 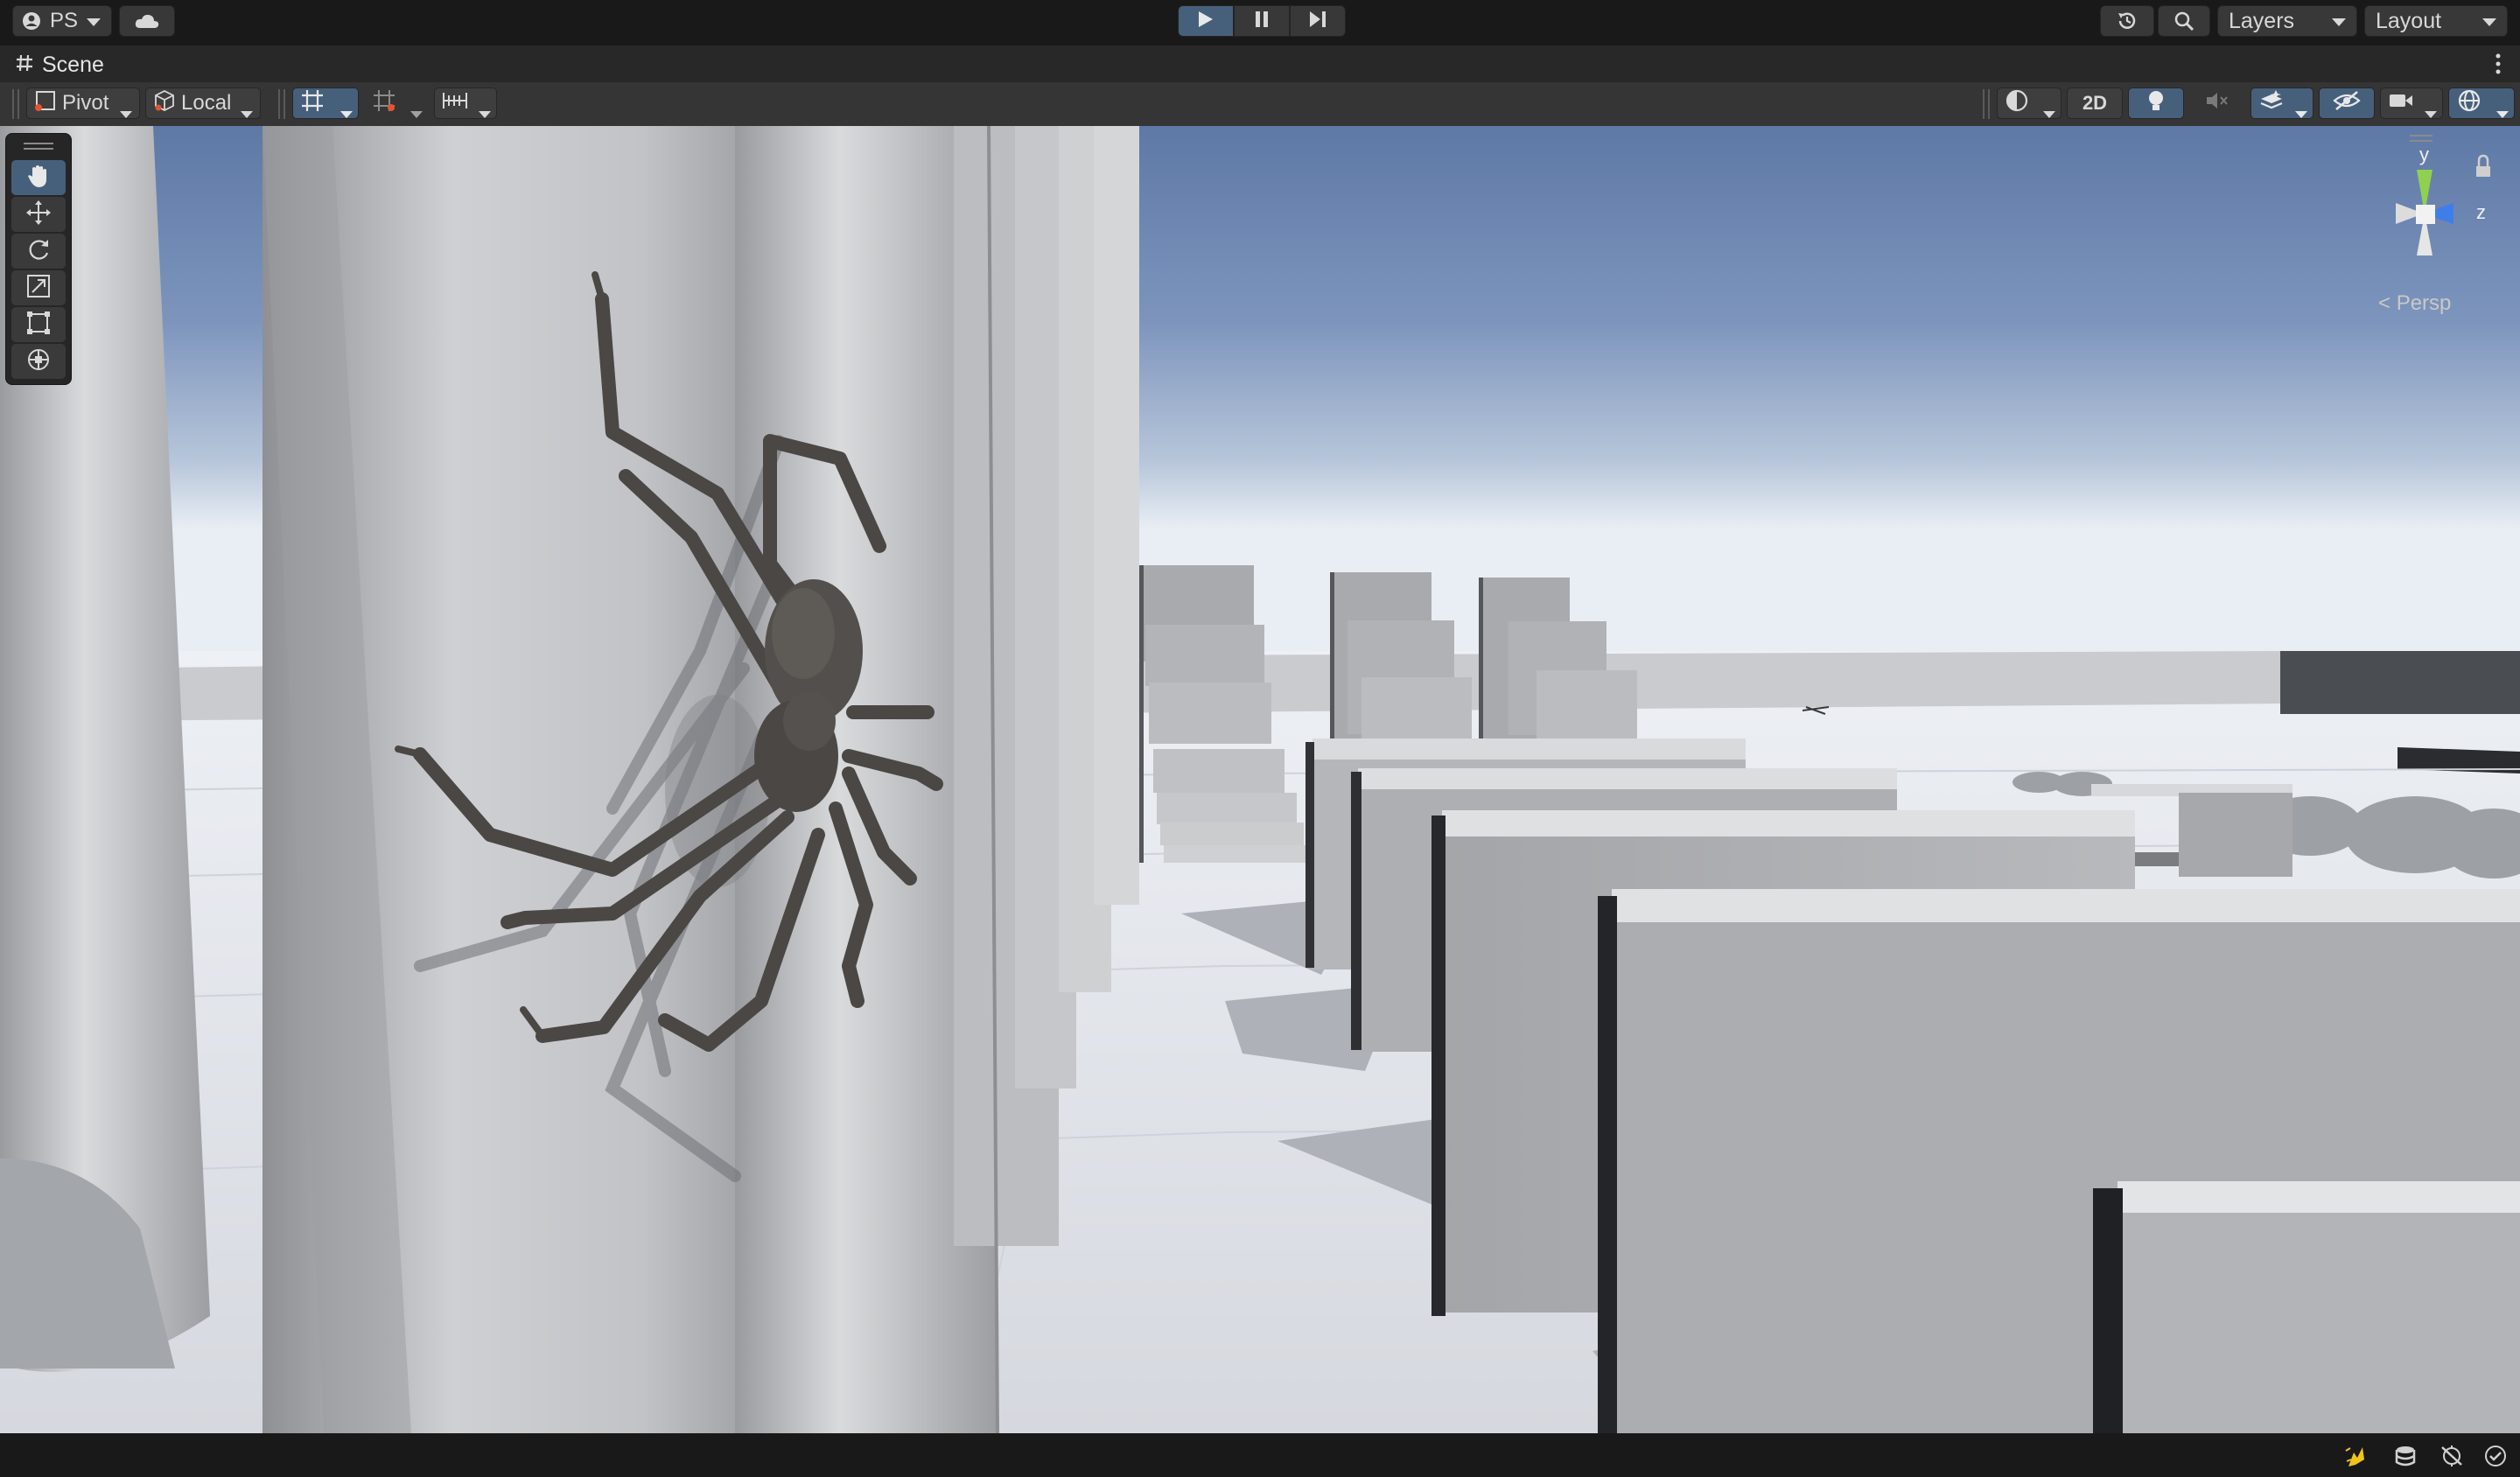 I want to click on scene-tab-bar: Scene, so click(x=1260, y=64).